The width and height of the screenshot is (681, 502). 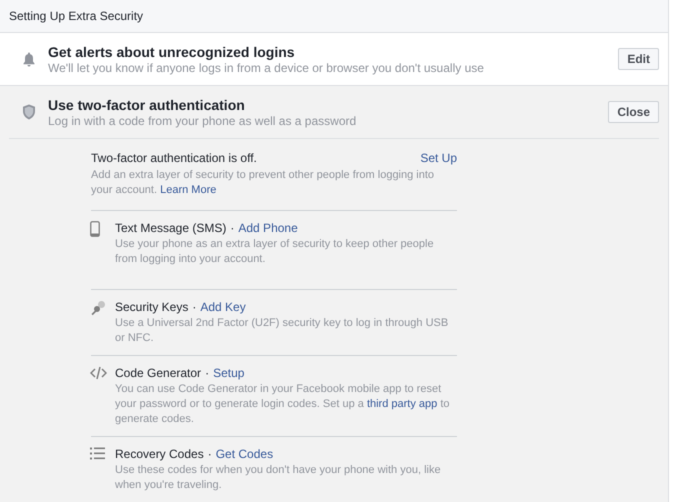 What do you see at coordinates (174, 158) in the screenshot?
I see `status-text: Two-factor authentication is off.` at bounding box center [174, 158].